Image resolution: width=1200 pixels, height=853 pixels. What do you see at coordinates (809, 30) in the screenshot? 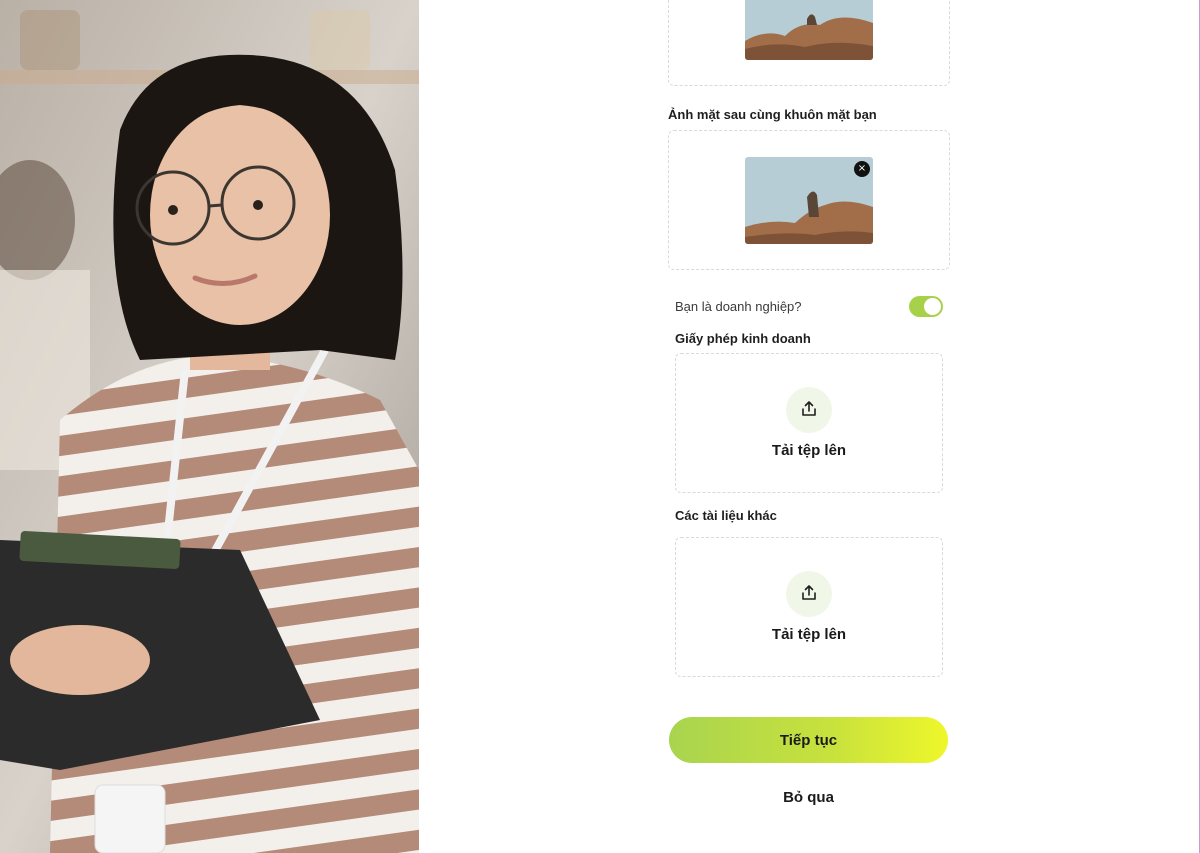
I see `front-id-thumbnail` at bounding box center [809, 30].